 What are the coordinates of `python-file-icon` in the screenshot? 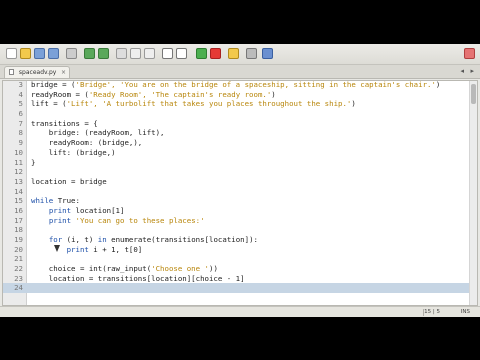 It's located at (11, 72).